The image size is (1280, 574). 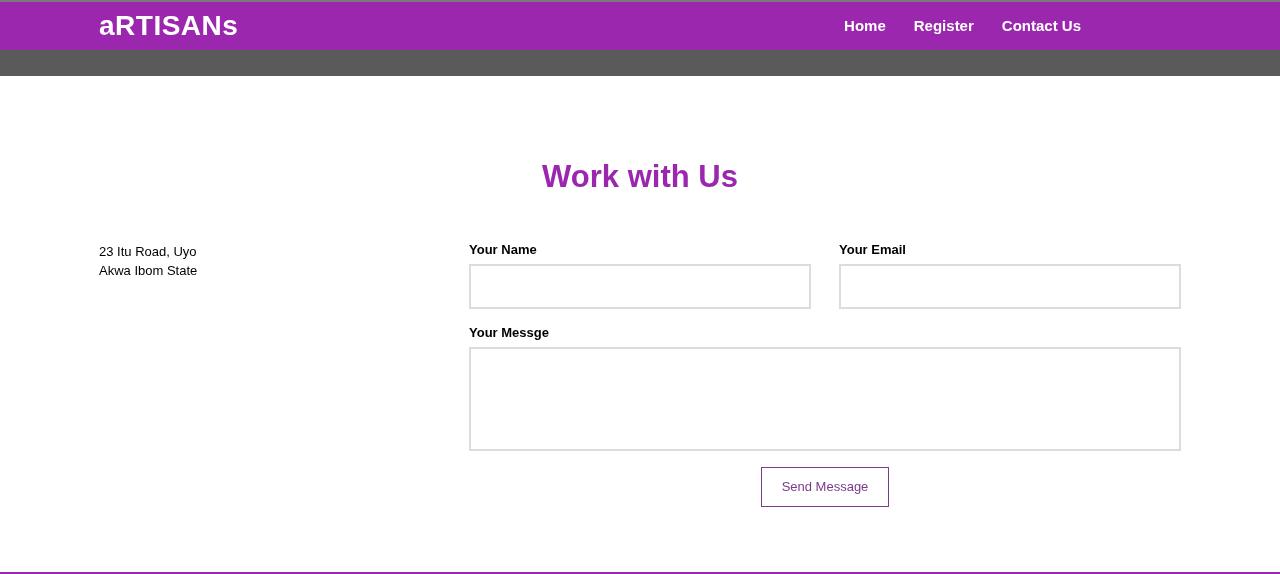 What do you see at coordinates (943, 26) in the screenshot?
I see `nav-link: Register` at bounding box center [943, 26].